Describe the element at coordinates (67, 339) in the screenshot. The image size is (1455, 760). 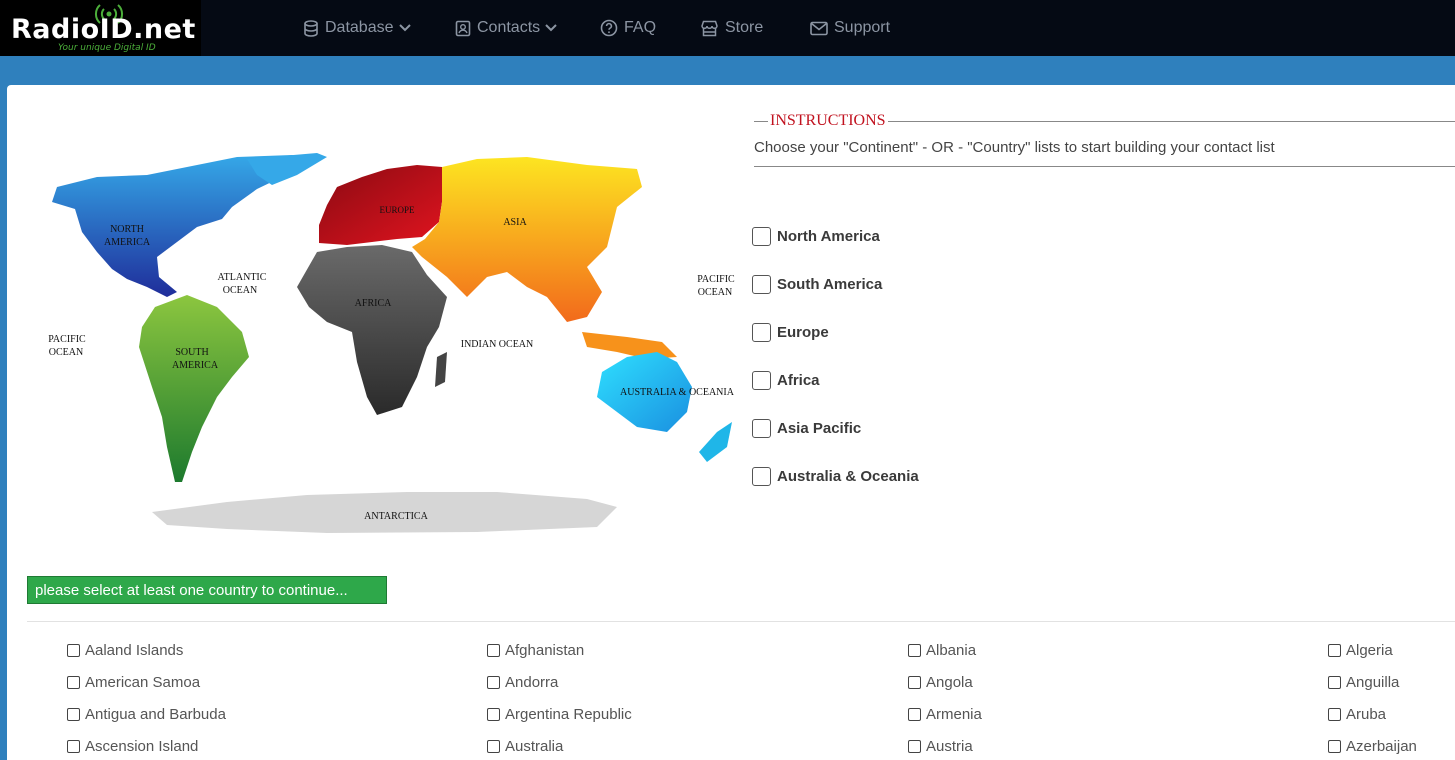
I see `label-pacific-left-1: PACIFIC` at that location.